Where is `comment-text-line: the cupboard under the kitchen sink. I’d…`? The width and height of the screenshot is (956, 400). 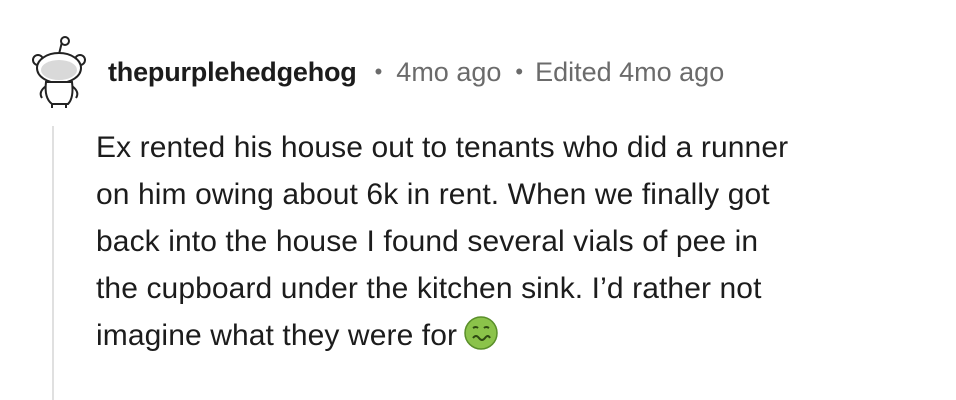 comment-text-line: the cupboard under the kitchen sink. I’d… is located at coordinates (429, 288).